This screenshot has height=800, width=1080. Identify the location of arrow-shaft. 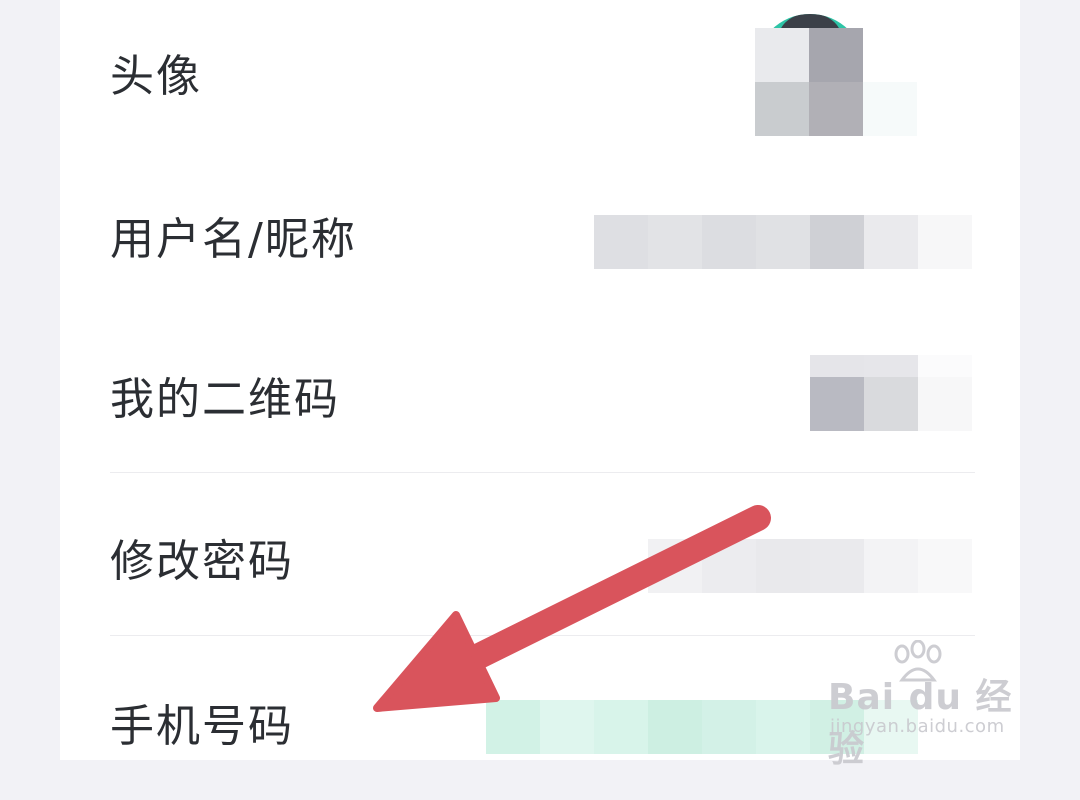
(606, 593).